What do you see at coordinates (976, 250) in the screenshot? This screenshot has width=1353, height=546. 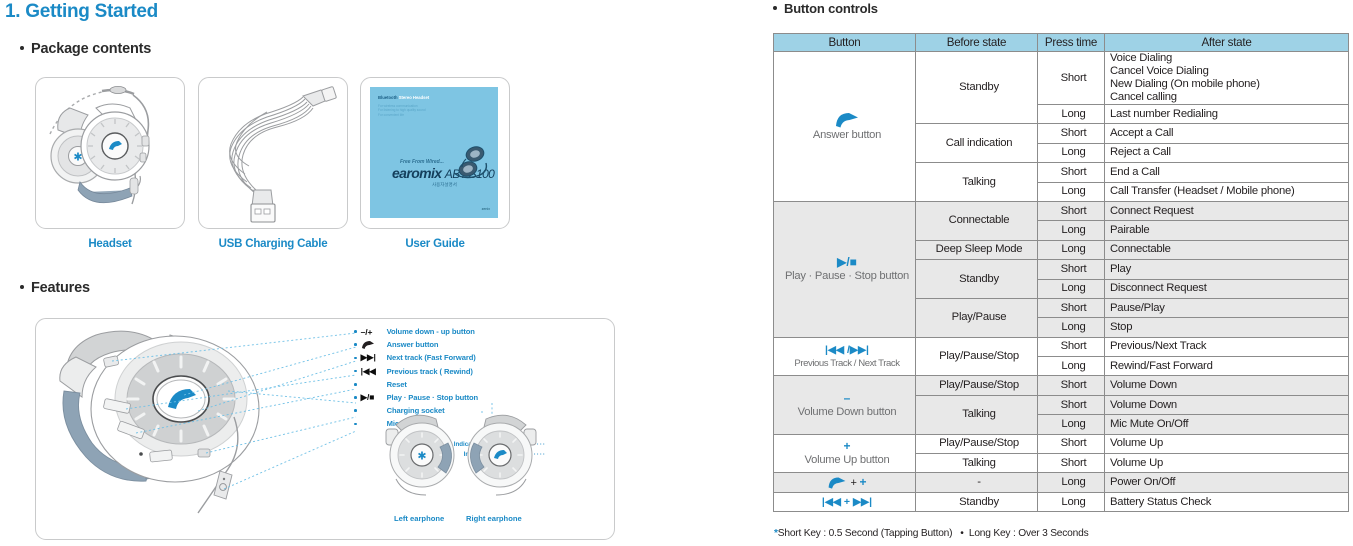 I see `before-state-cell: Deep Sleep Mode` at bounding box center [976, 250].